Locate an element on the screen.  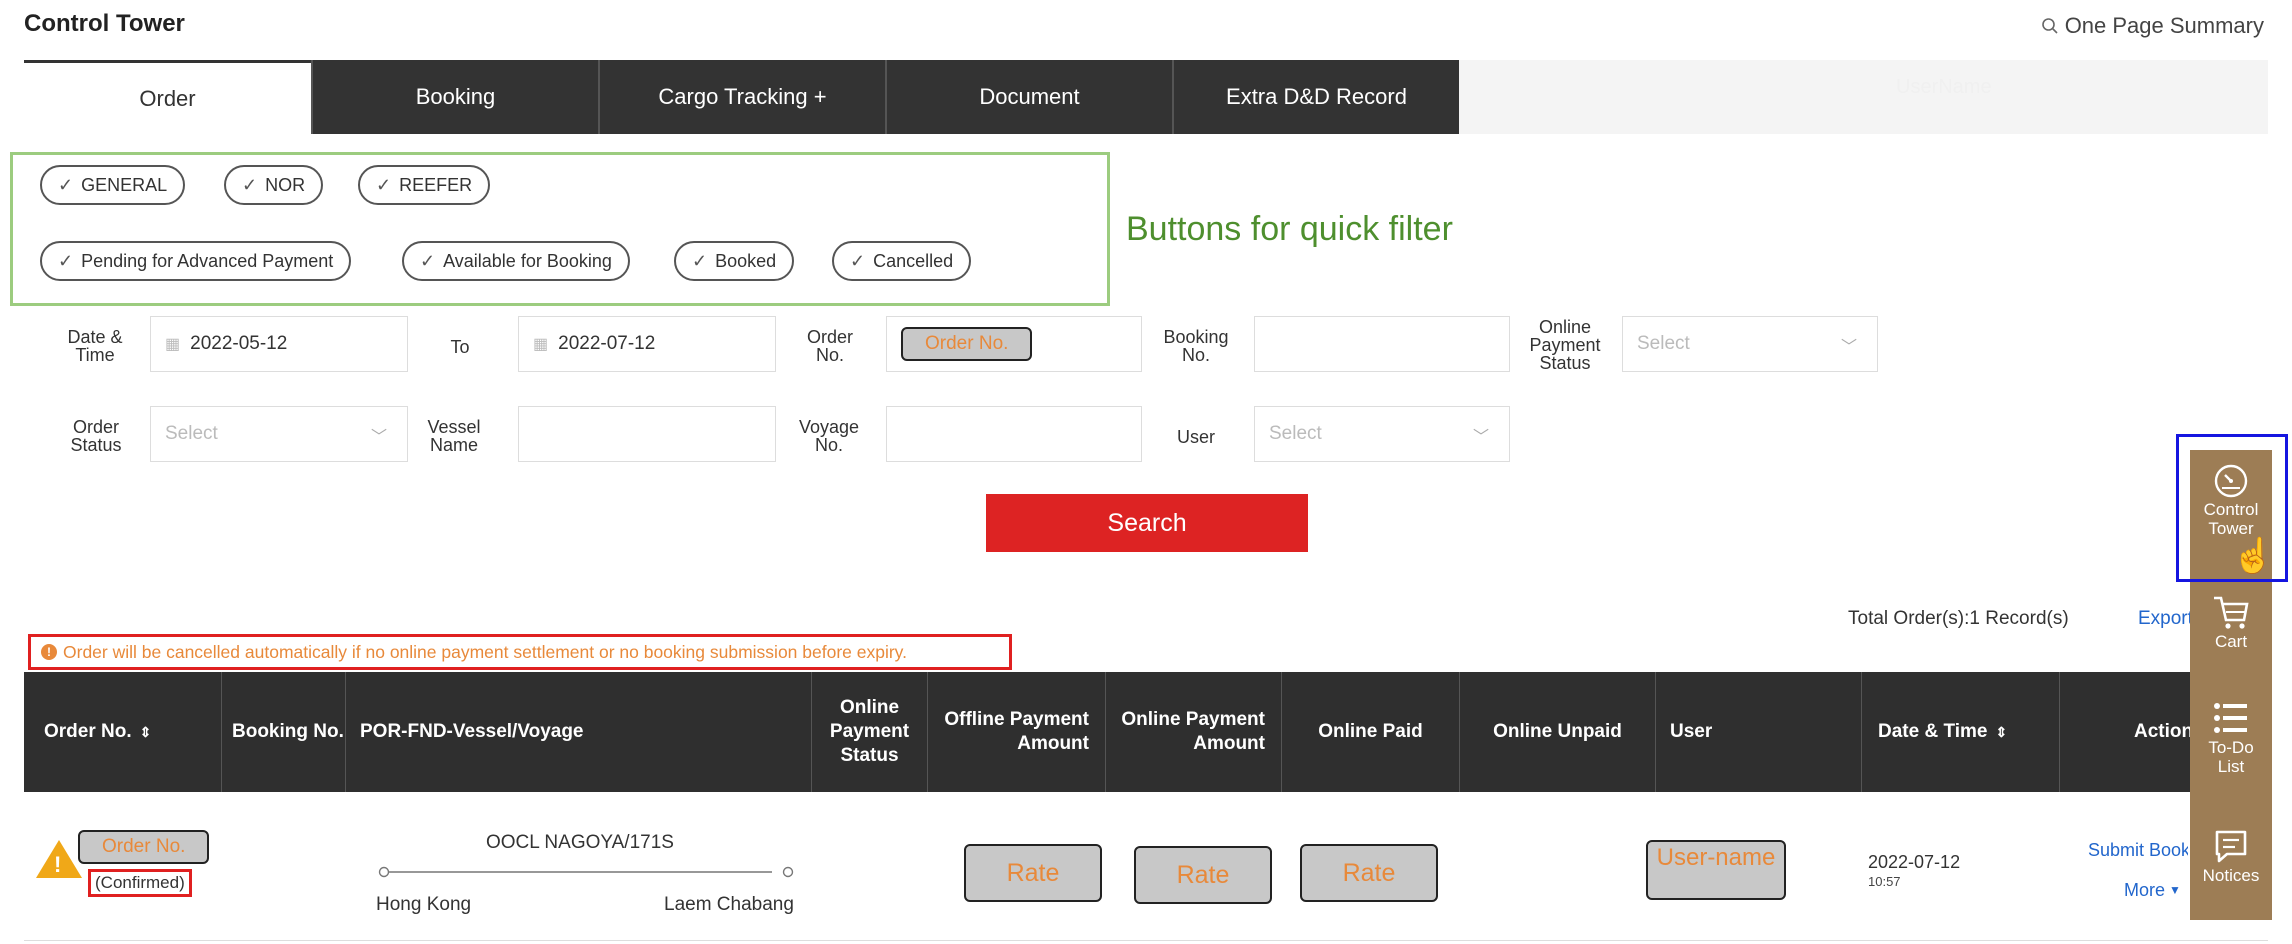
search-icon is located at coordinates (2049, 26).